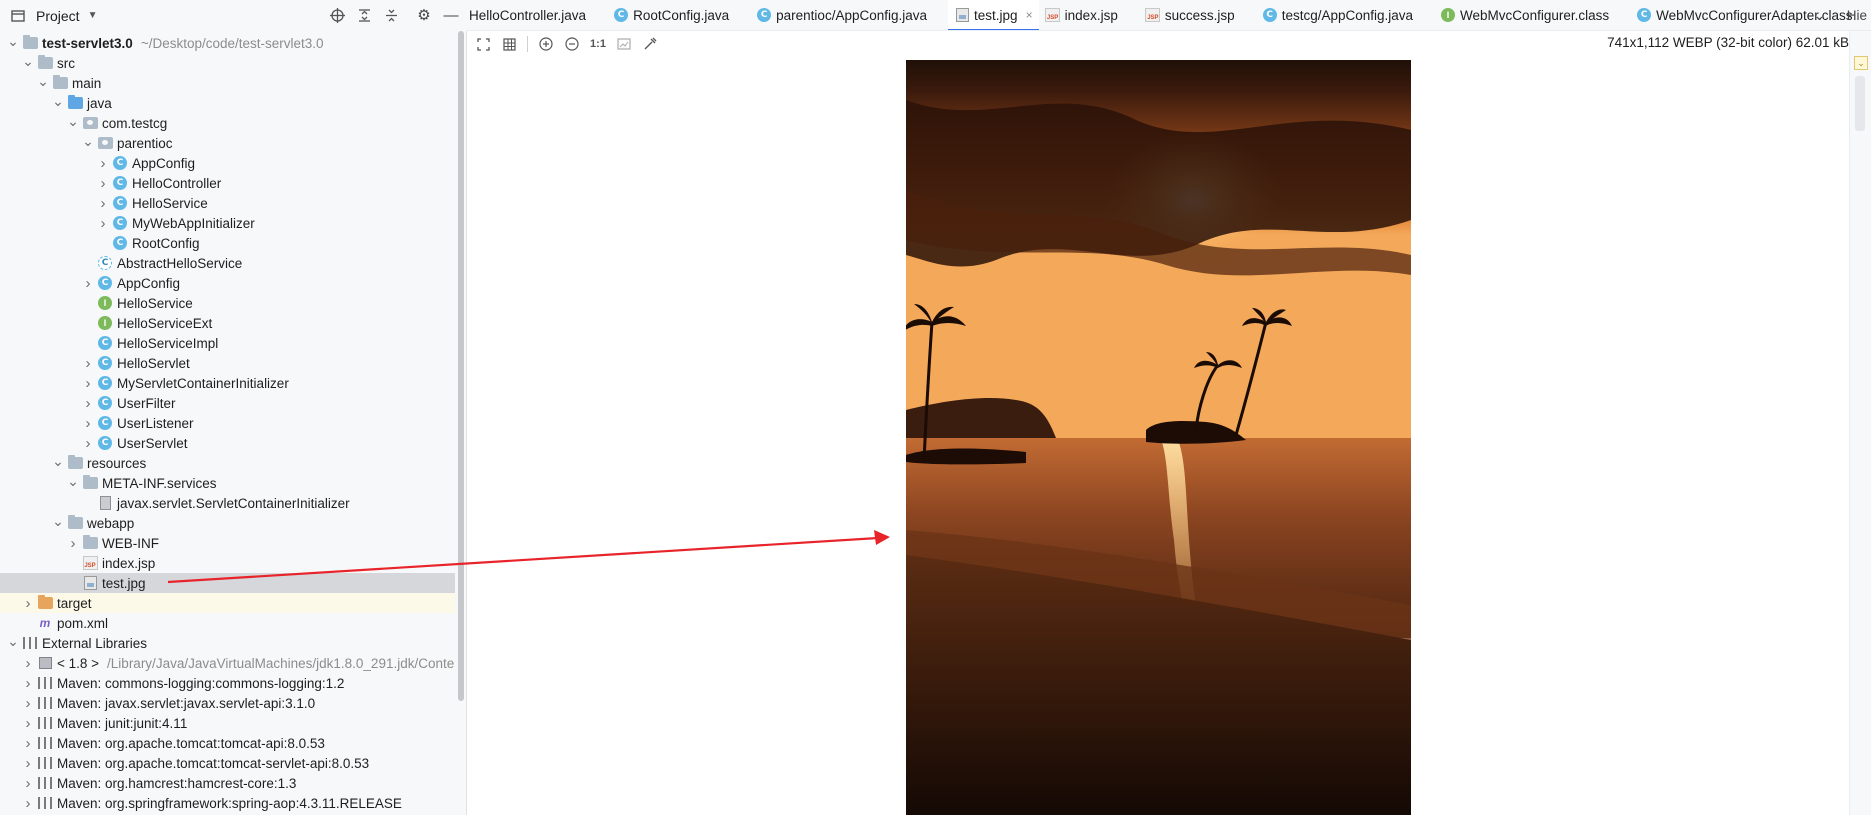 This screenshot has height=815, width=1871. What do you see at coordinates (424, 15) in the screenshot?
I see `gear-icon: ⚙` at bounding box center [424, 15].